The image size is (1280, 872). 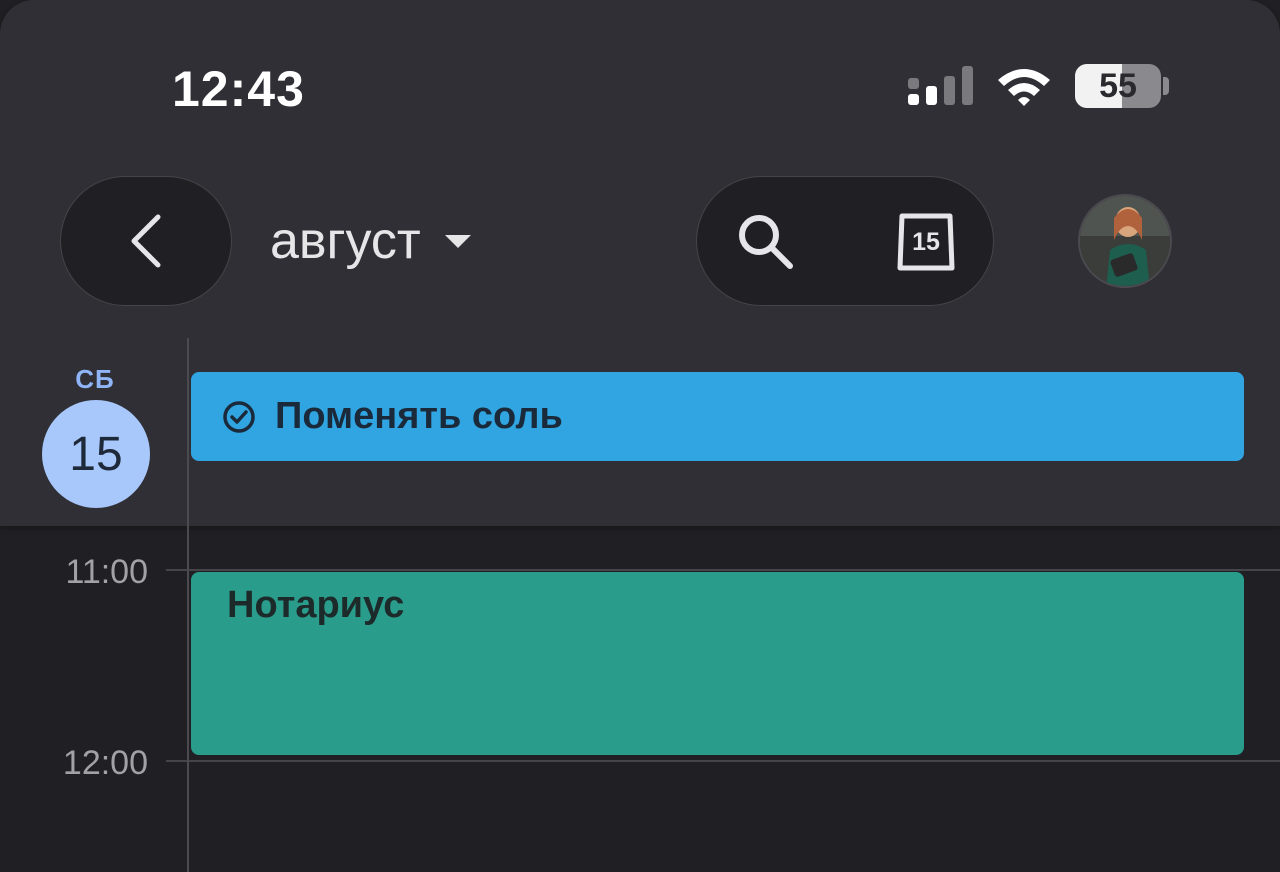 I want to click on status-time: 12:43, so click(x=238, y=89).